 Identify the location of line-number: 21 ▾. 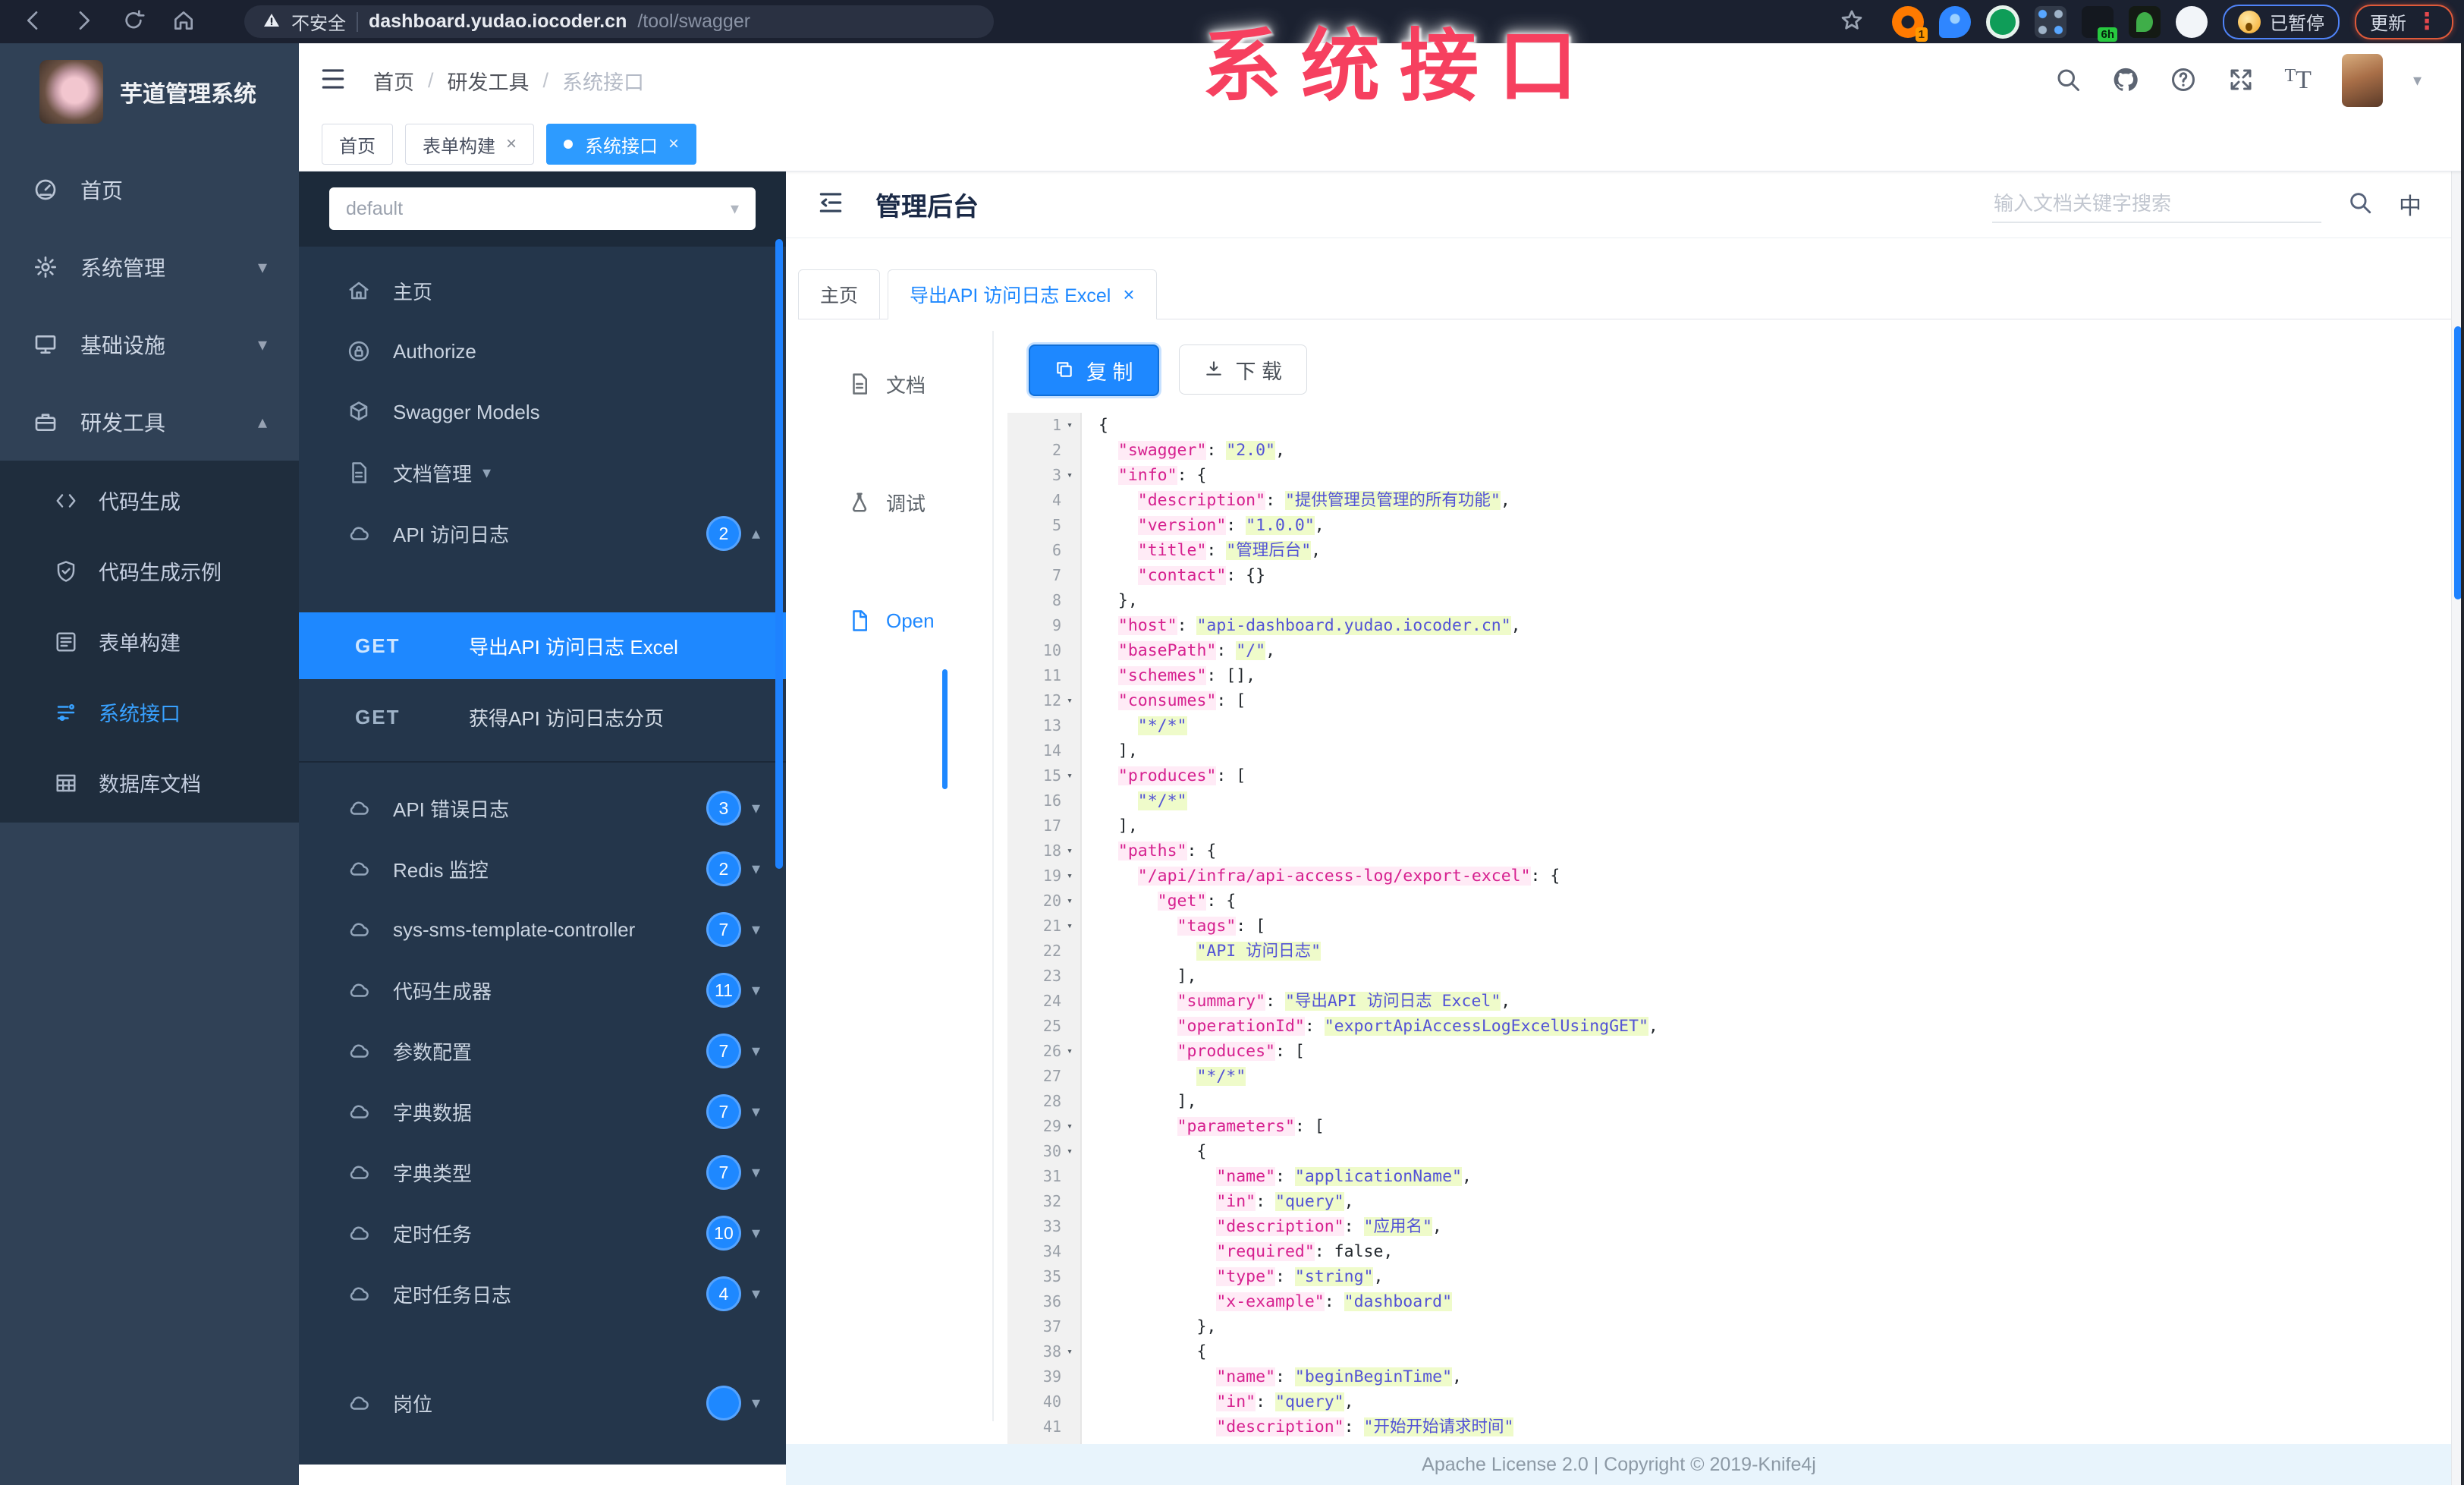
(1043, 926).